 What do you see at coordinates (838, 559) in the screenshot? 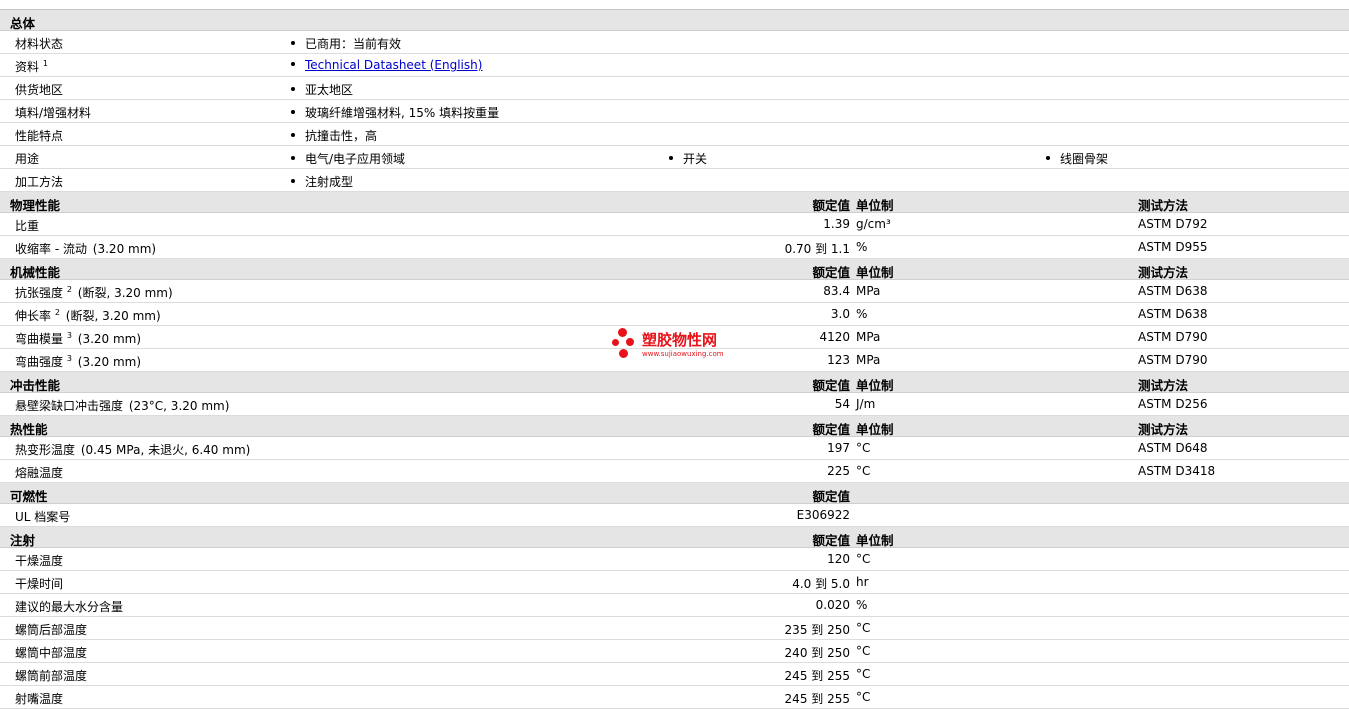
I see `property-value: 120` at bounding box center [838, 559].